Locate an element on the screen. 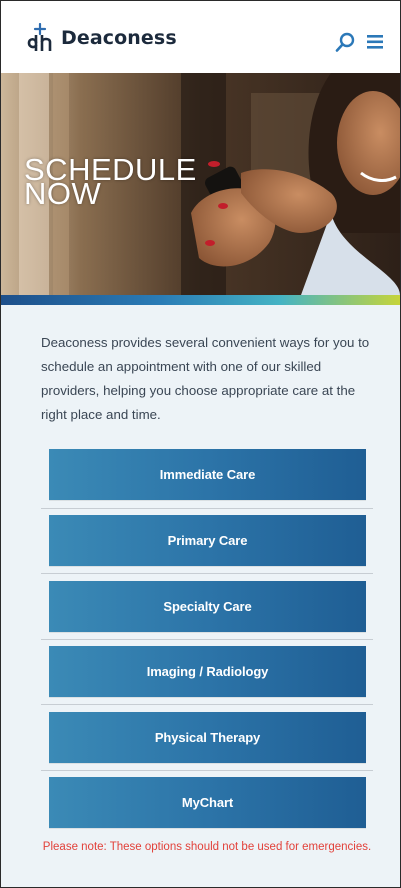 The width and height of the screenshot is (401, 888). site-header: Deaconess is located at coordinates (200, 37).